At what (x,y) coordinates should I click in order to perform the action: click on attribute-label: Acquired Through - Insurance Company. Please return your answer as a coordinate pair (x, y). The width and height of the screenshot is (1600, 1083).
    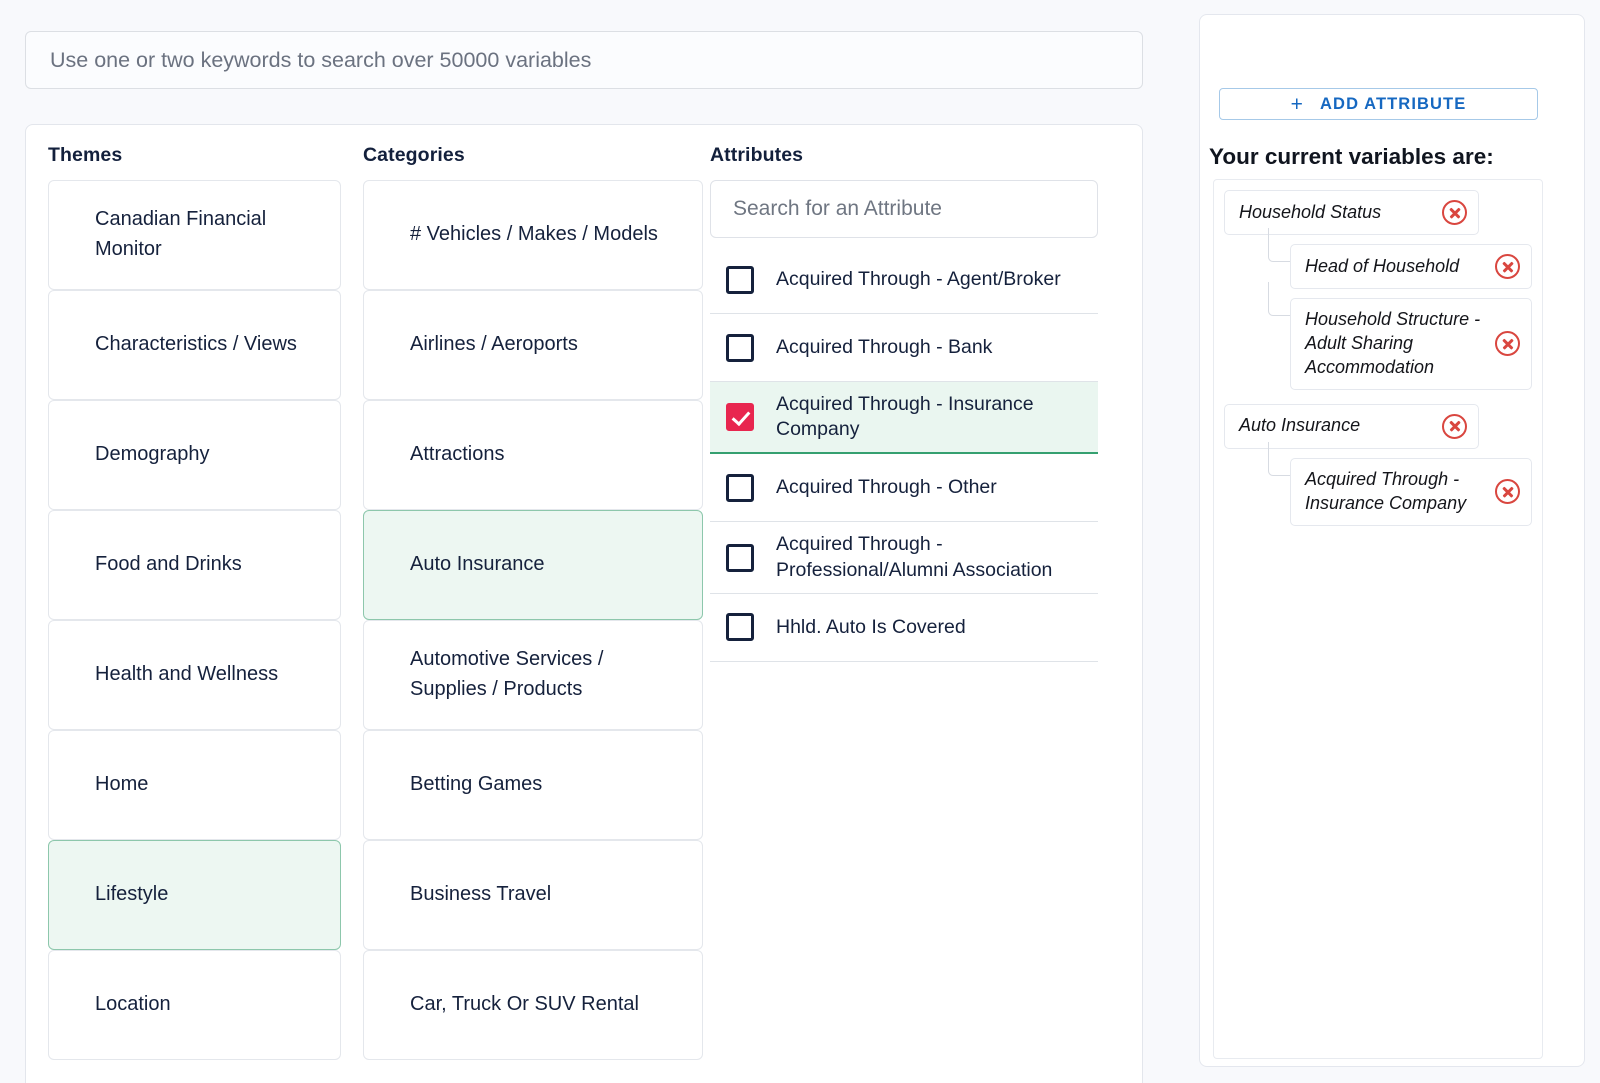
    Looking at the image, I should click on (905, 416).